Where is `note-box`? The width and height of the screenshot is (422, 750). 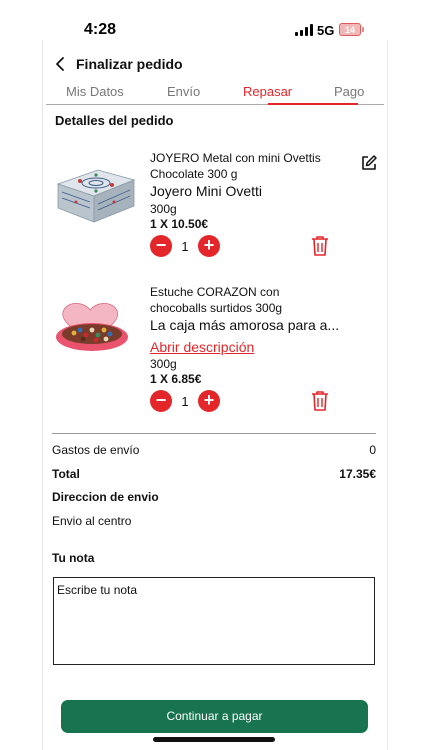
note-box is located at coordinates (214, 621).